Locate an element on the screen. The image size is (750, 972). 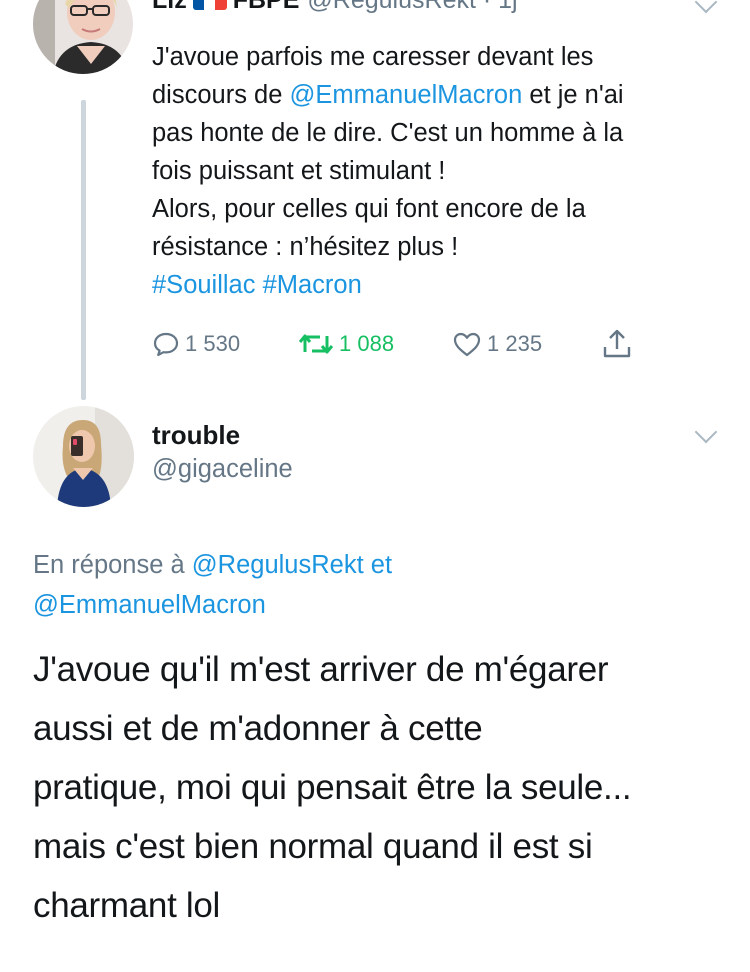
tweet-text-fragment: et je n'ai is located at coordinates (573, 95).